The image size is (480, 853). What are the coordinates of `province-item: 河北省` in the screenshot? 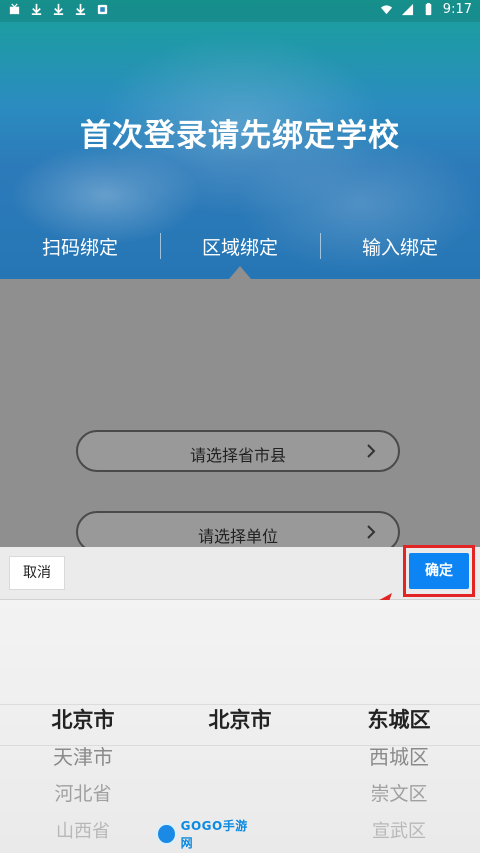 It's located at (83, 794).